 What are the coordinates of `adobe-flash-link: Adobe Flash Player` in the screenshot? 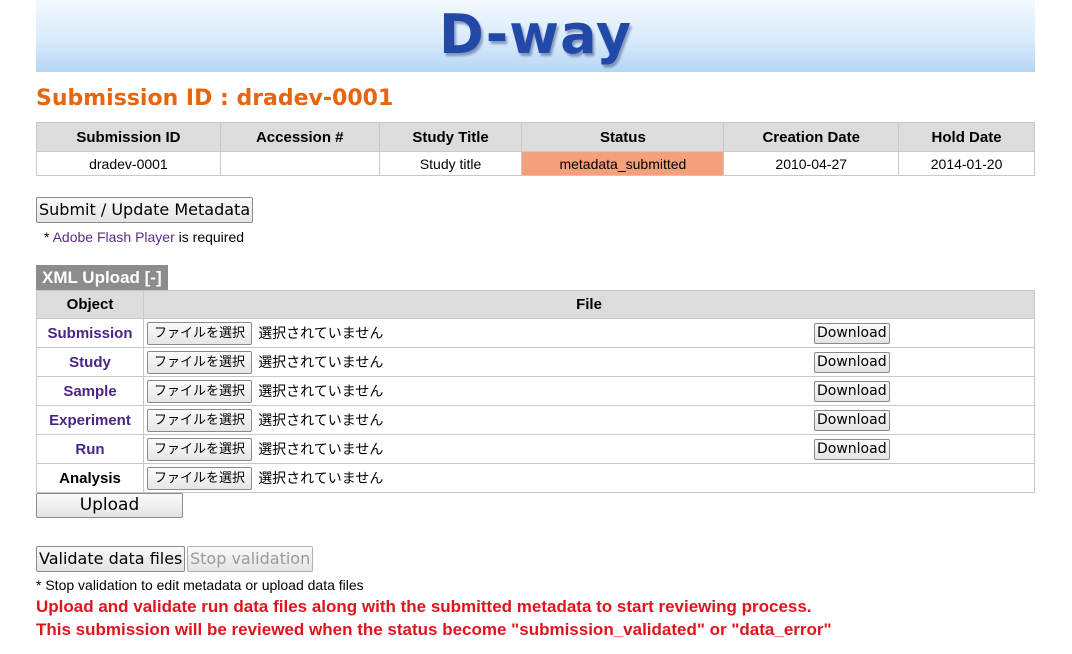 It's located at (114, 237).